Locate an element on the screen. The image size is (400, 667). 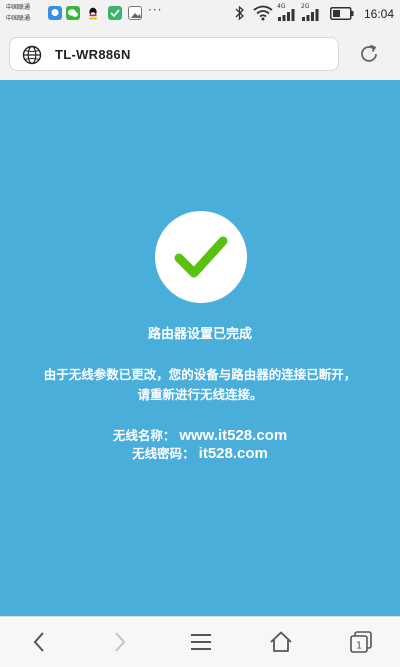
svg-text: 1 is located at coordinates (359, 646).